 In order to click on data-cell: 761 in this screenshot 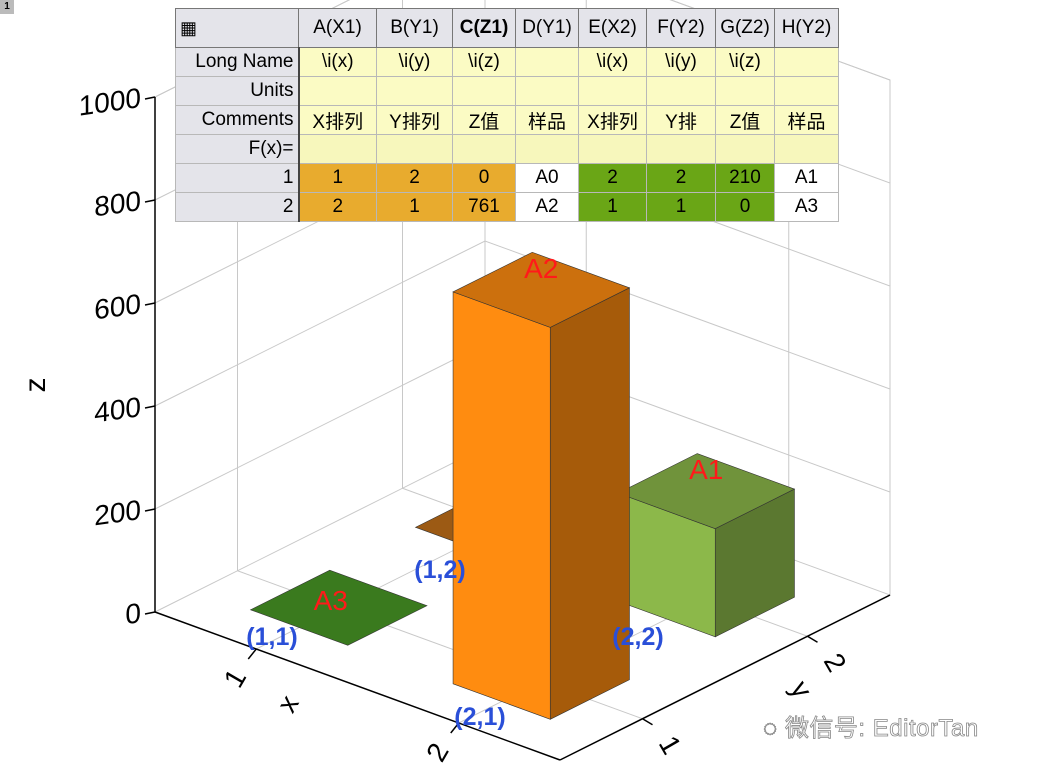, I will do `click(484, 207)`.